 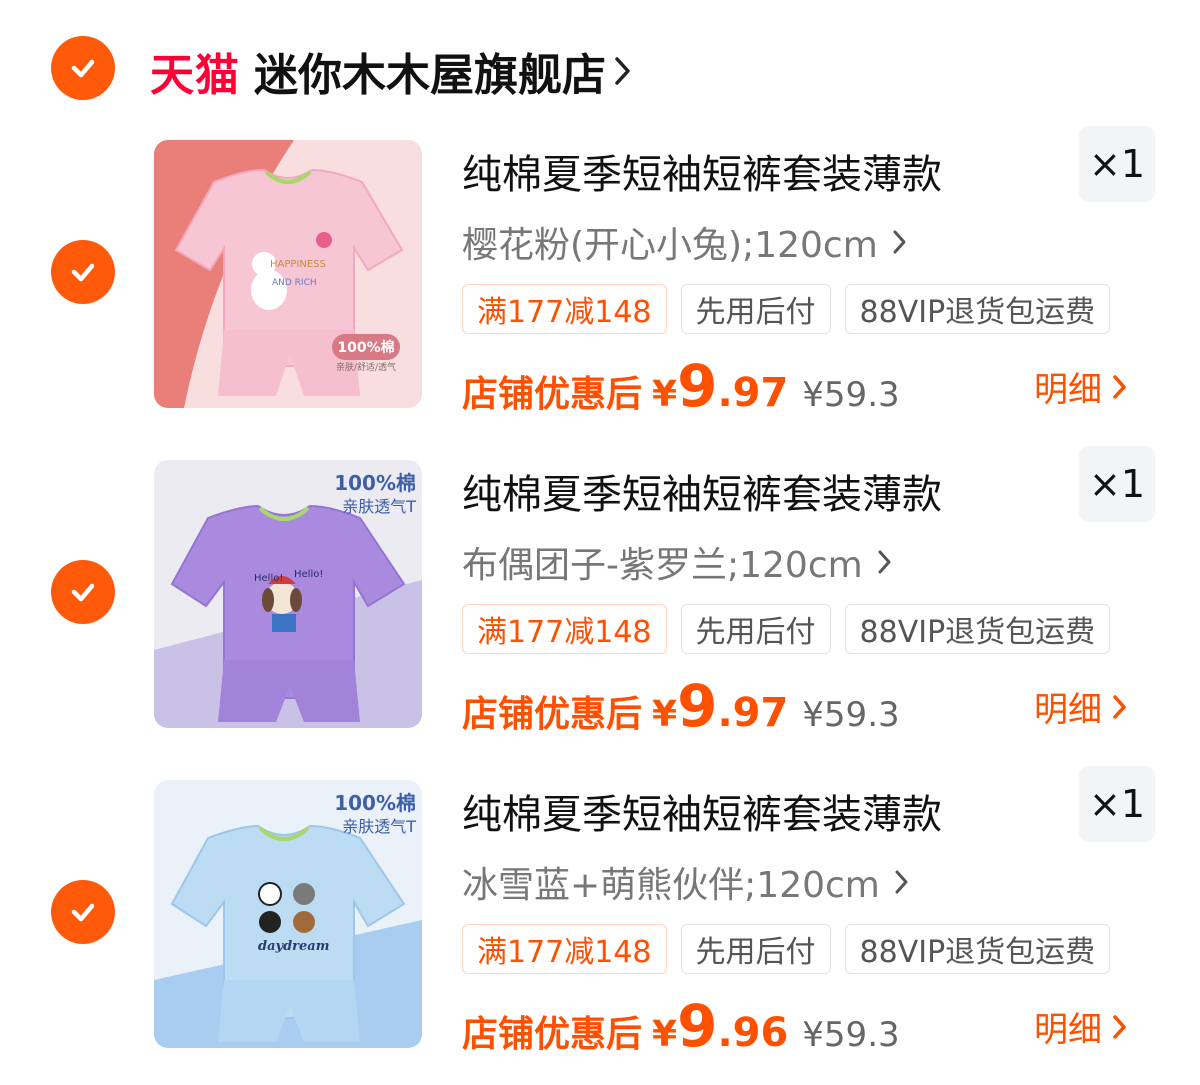 What do you see at coordinates (288, 274) in the screenshot?
I see `product-image: HAPPINESS AND RICH 100%棉 亲肤/舒适/透气` at bounding box center [288, 274].